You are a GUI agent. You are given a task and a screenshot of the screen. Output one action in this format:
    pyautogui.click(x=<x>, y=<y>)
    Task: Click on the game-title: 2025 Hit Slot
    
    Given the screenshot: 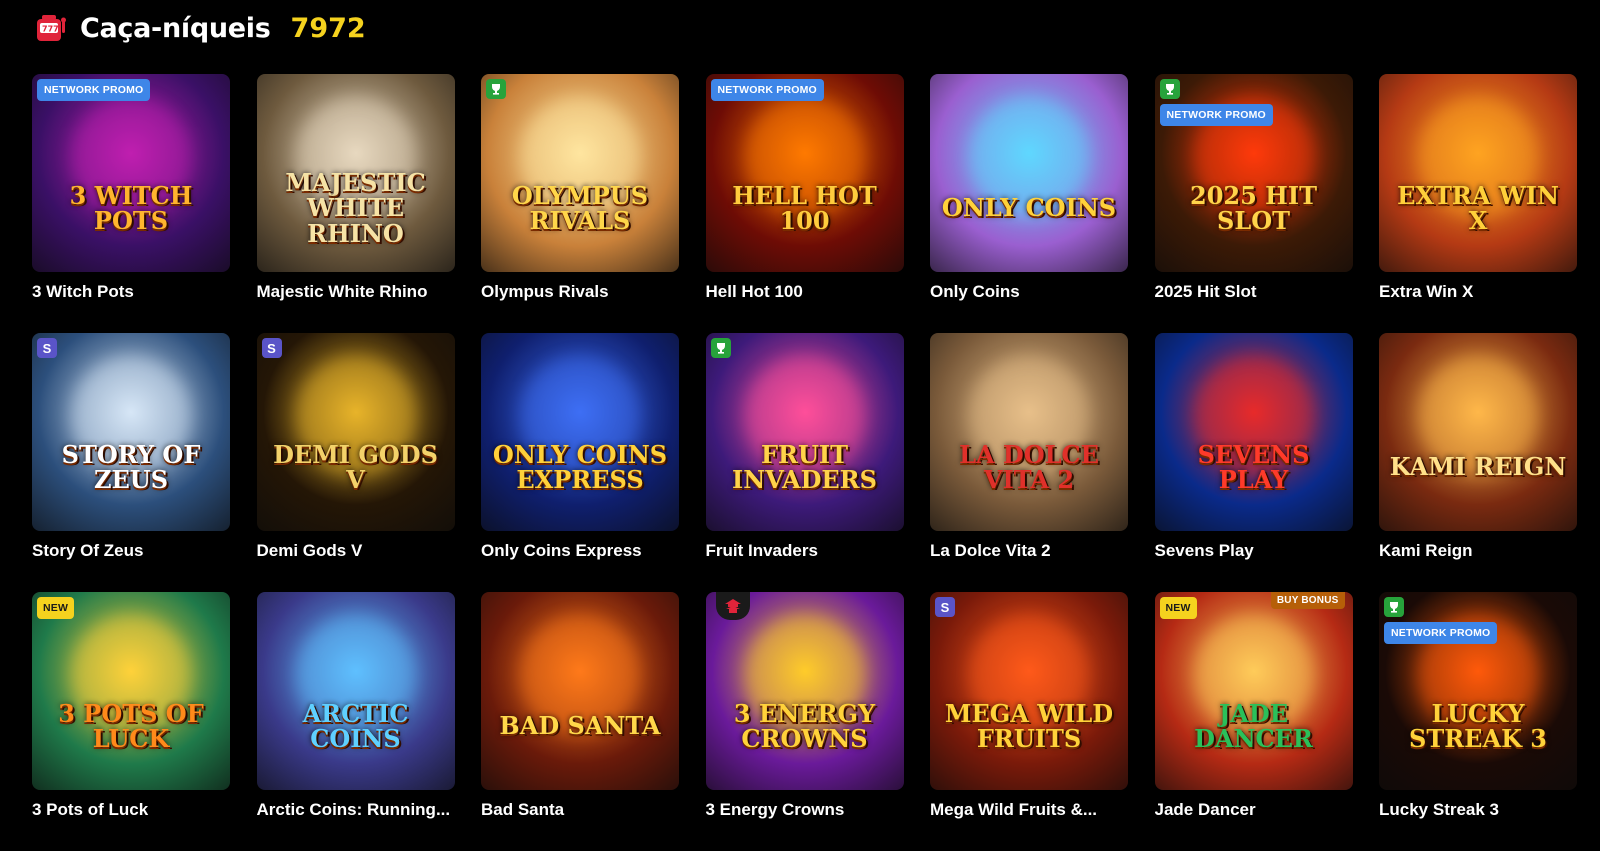 What is the action you would take?
    pyautogui.click(x=1254, y=292)
    